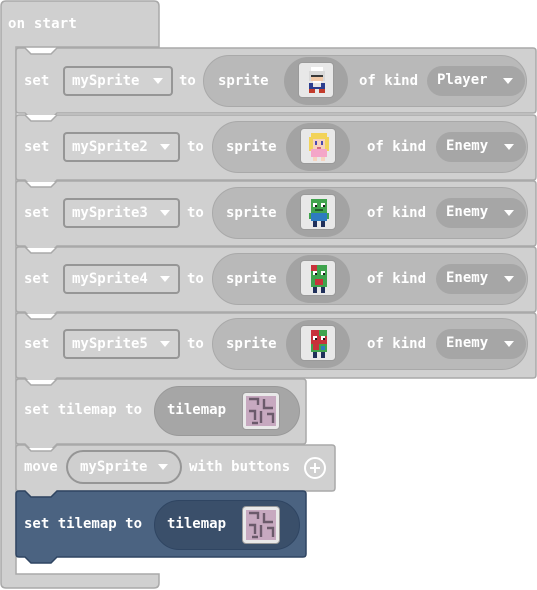 Image resolution: width=537 pixels, height=590 pixels. I want to click on move-keyword: move, so click(41, 467).